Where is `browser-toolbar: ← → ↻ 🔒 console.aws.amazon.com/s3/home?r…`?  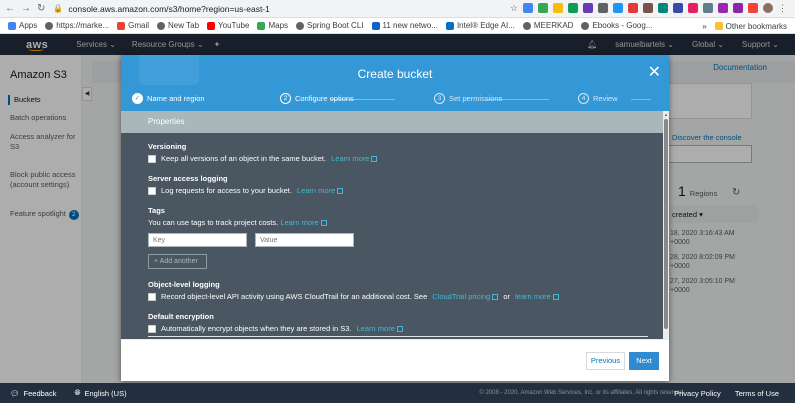 browser-toolbar: ← → ↻ 🔒 console.aws.amazon.com/s3/home?r… is located at coordinates (397, 9).